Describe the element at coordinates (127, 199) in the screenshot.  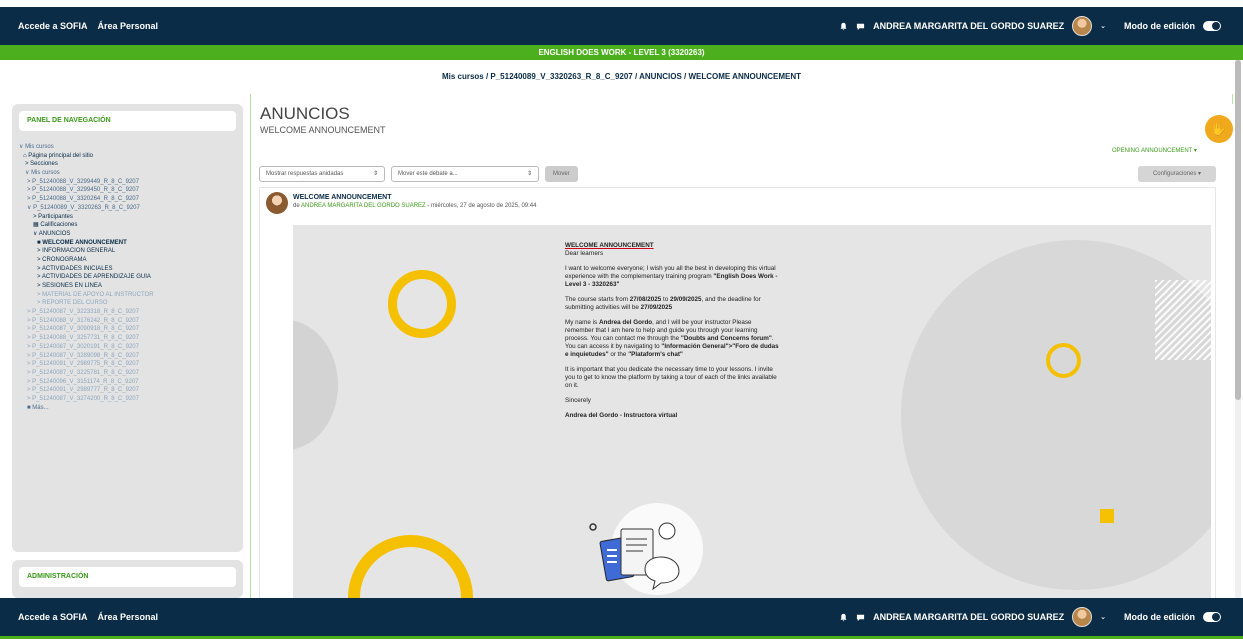
I see `sidebar-item: > P_51240088_V_3320264_R_8_C_9207` at that location.